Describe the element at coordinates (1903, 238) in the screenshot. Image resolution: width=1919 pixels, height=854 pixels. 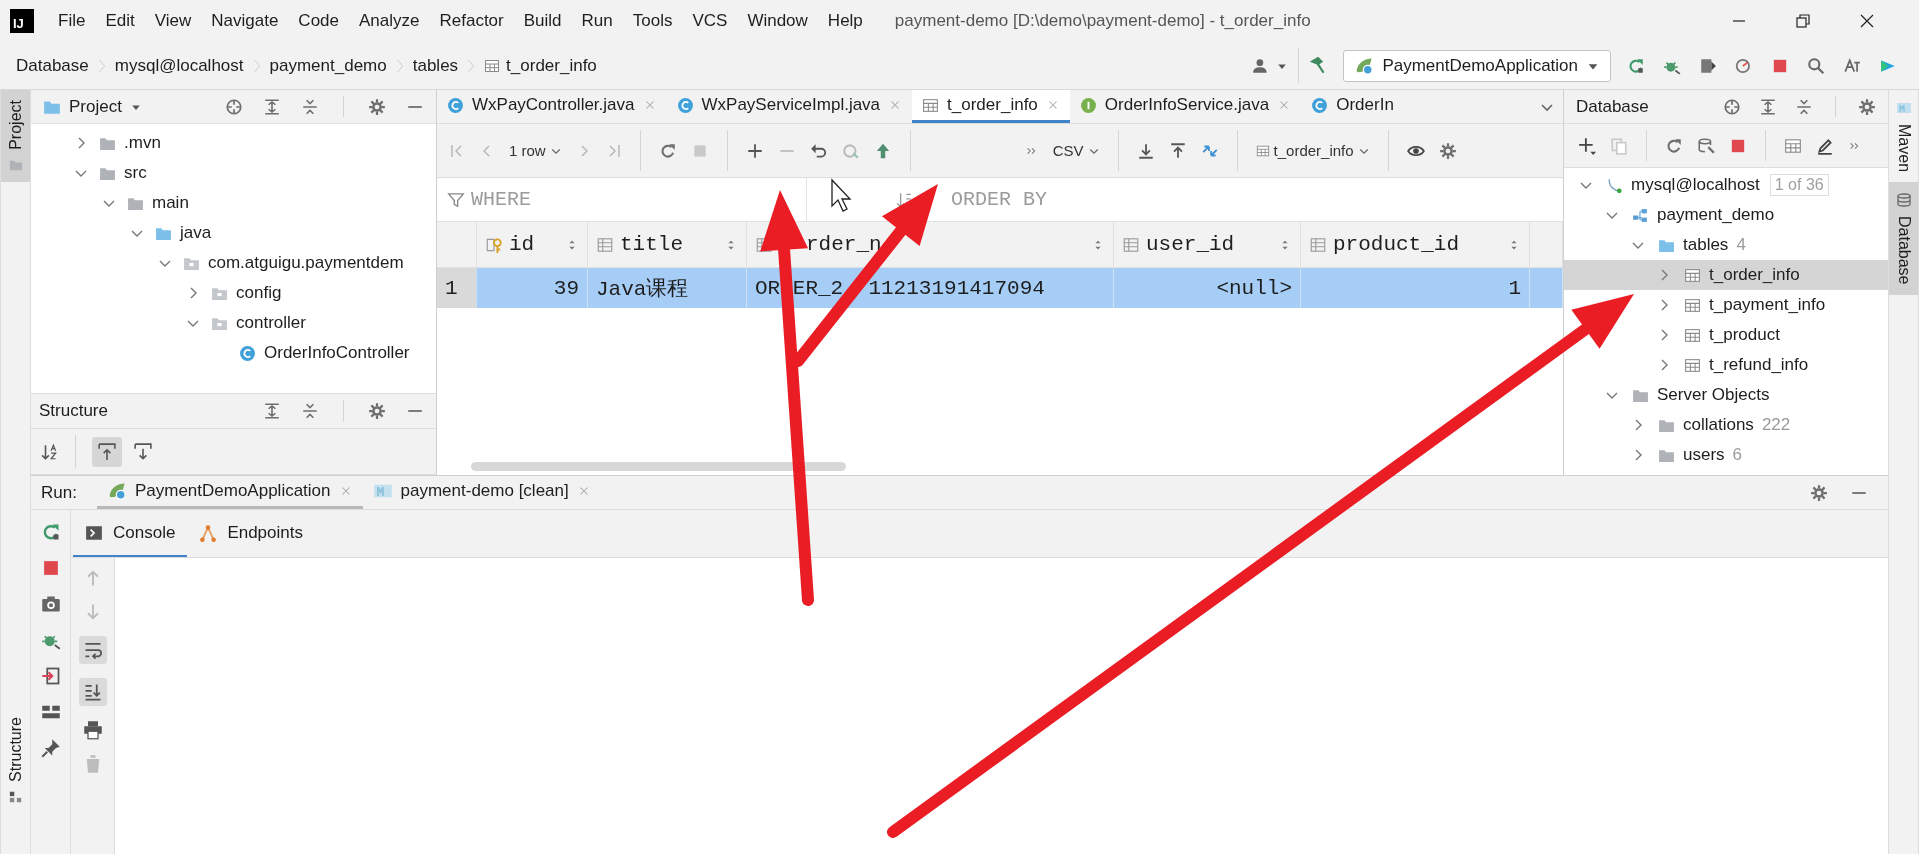
I see `tool-window-tab: Database` at that location.